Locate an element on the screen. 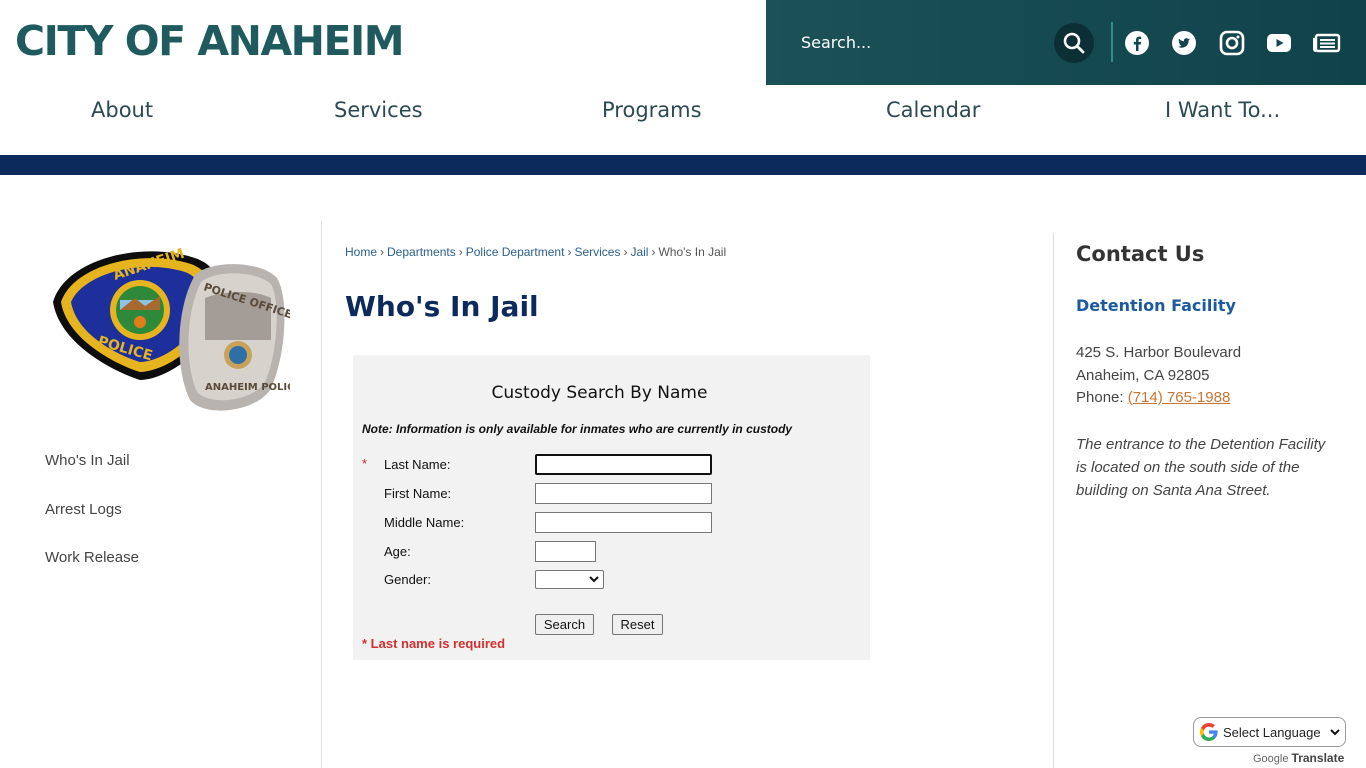 The height and width of the screenshot is (768, 1366). google-icon is located at coordinates (1209, 732).